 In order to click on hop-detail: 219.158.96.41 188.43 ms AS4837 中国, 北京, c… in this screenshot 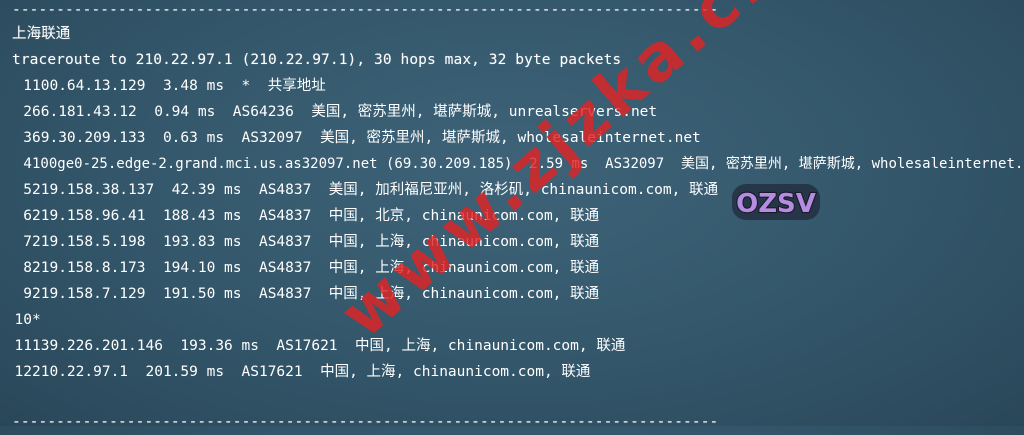, I will do `click(316, 216)`.